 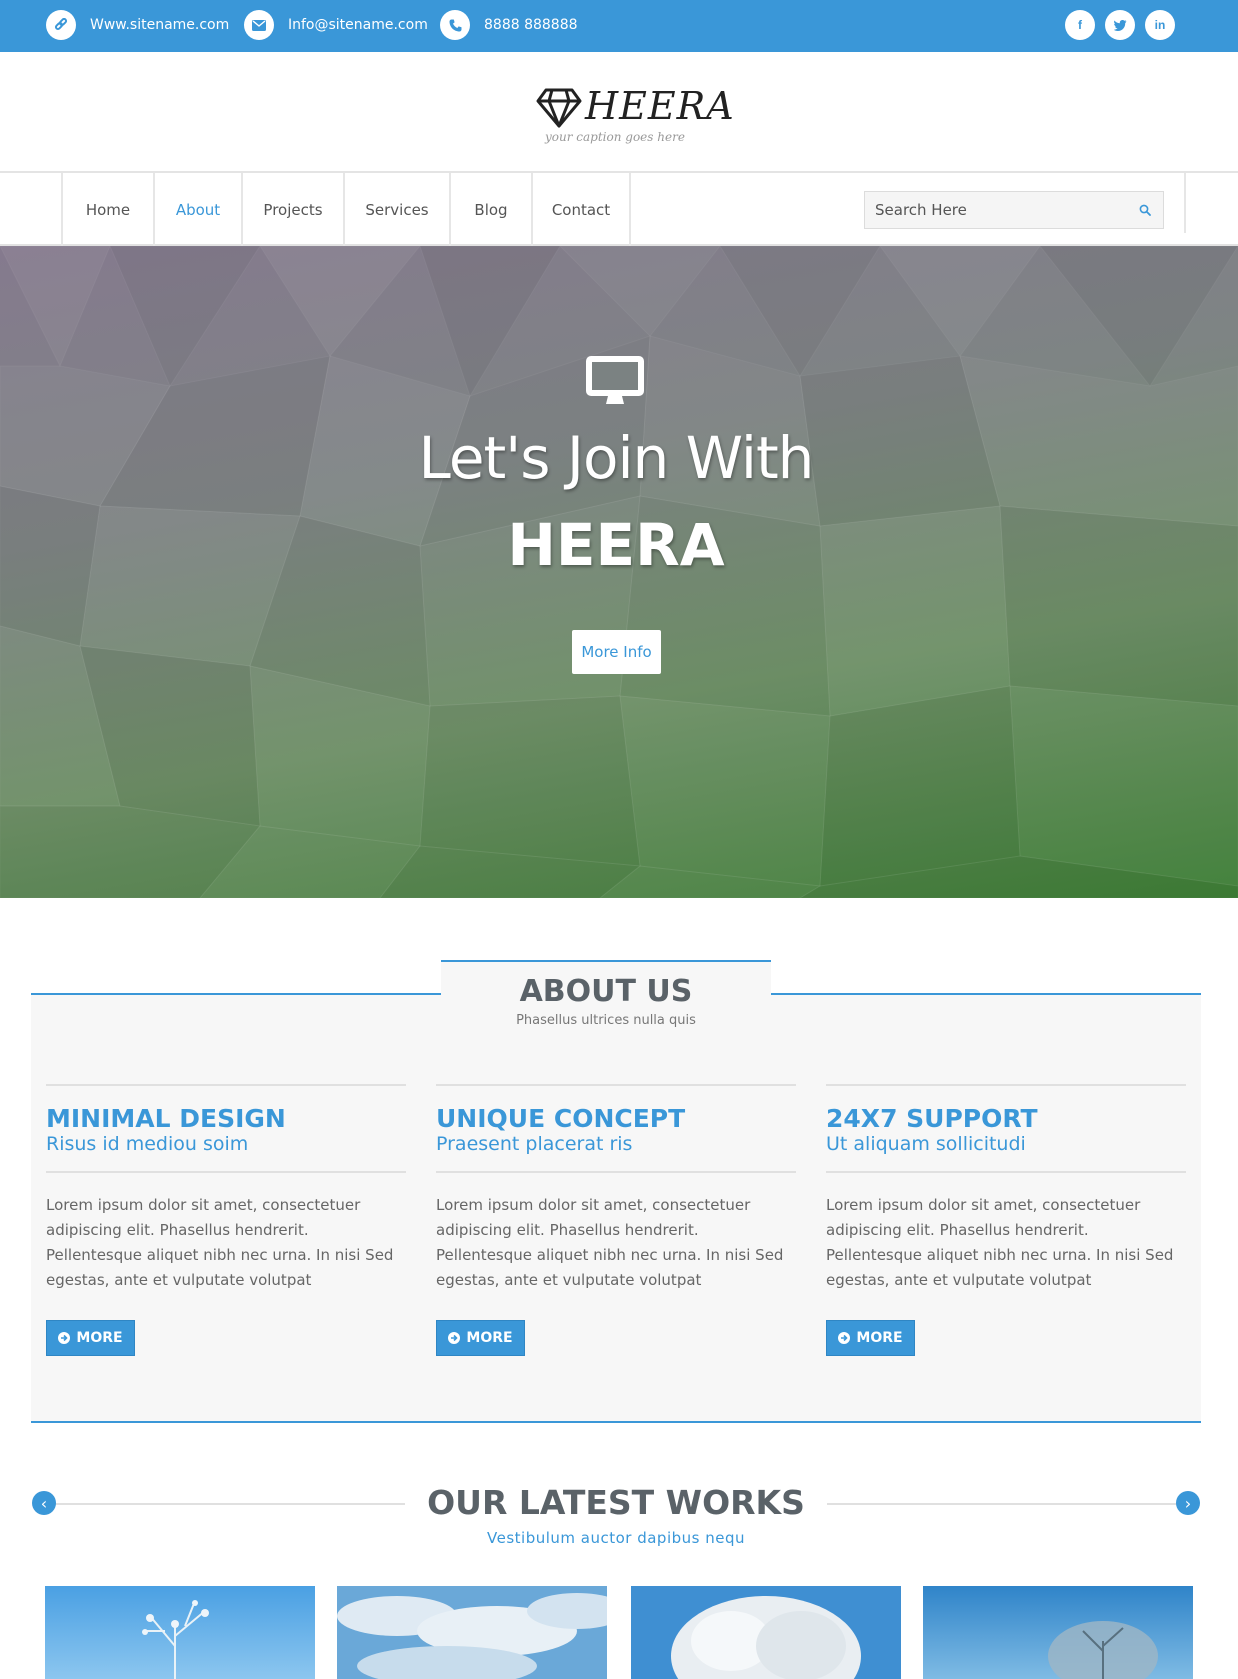 What do you see at coordinates (616, 545) in the screenshot?
I see `hero-brand: HEERA` at bounding box center [616, 545].